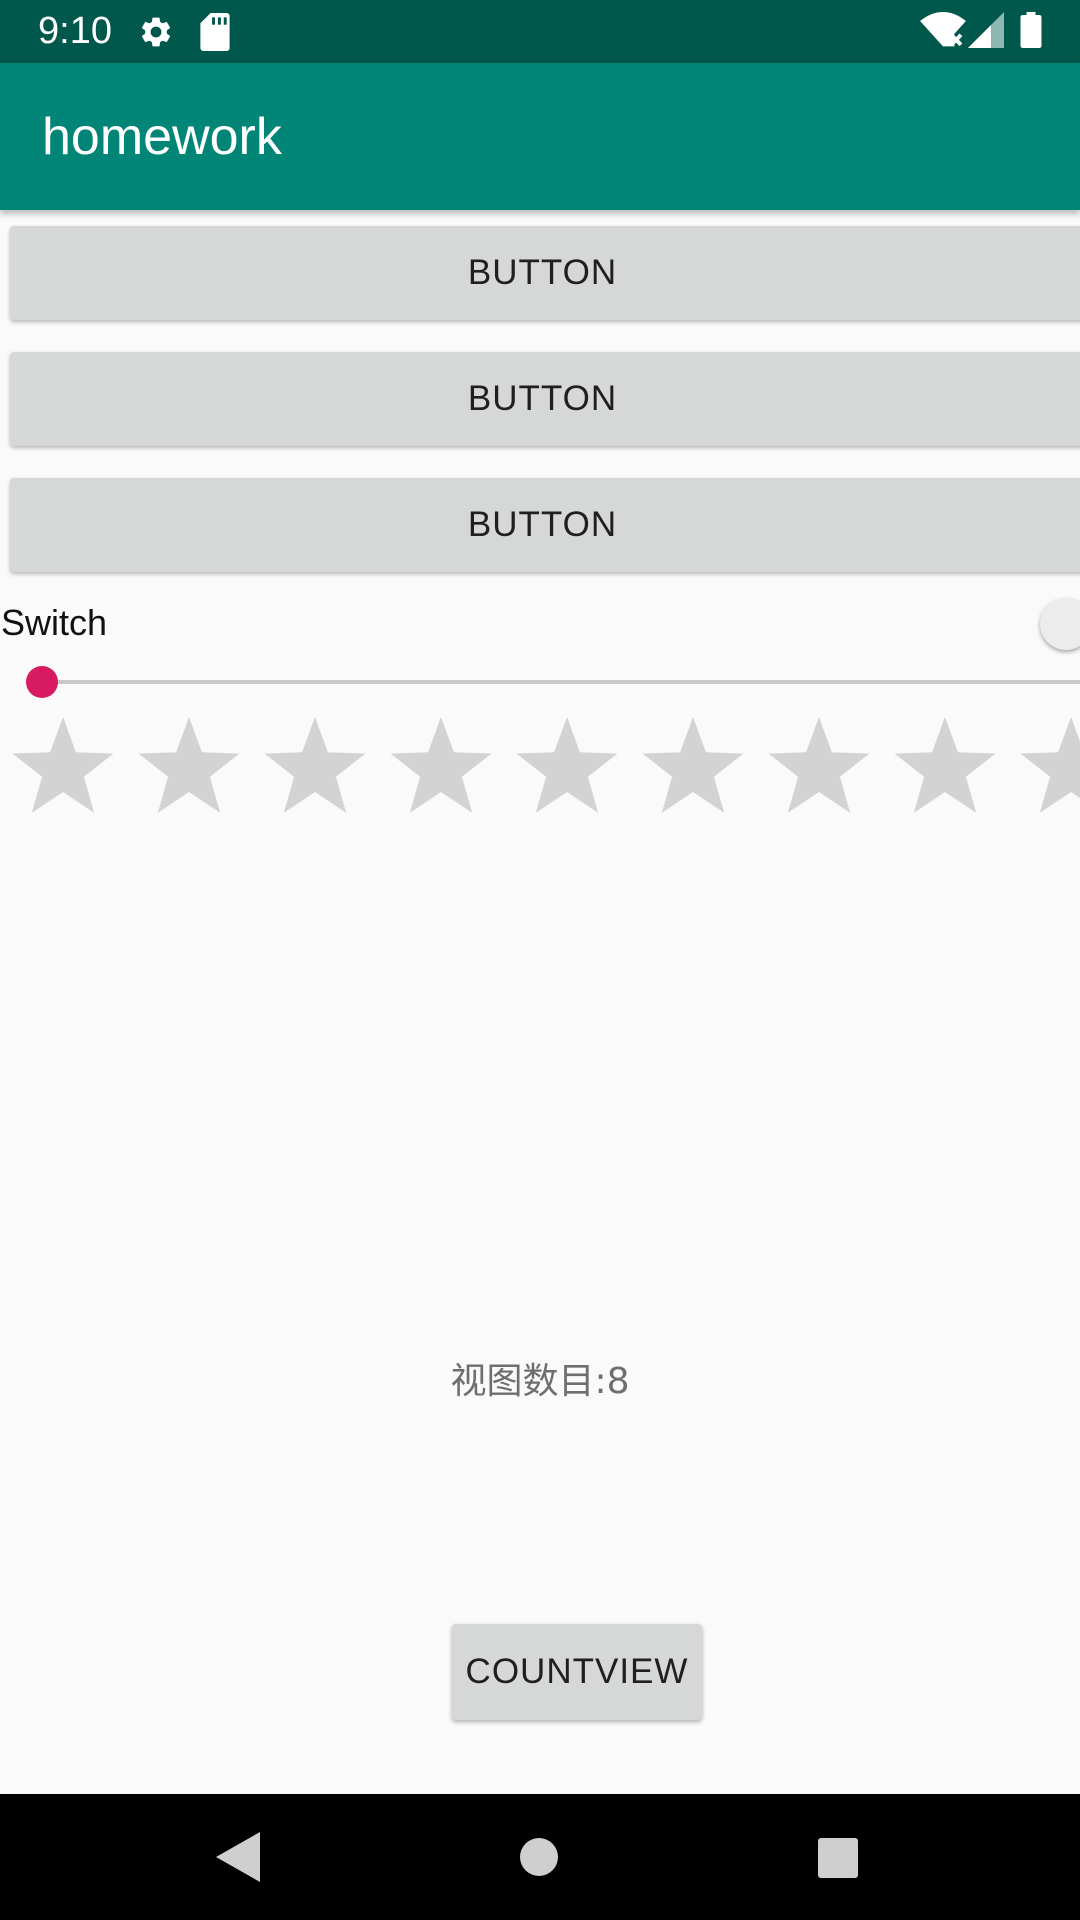 This screenshot has height=1920, width=1080. Describe the element at coordinates (542, 398) in the screenshot. I see `button-2-label: BUTTON` at that location.